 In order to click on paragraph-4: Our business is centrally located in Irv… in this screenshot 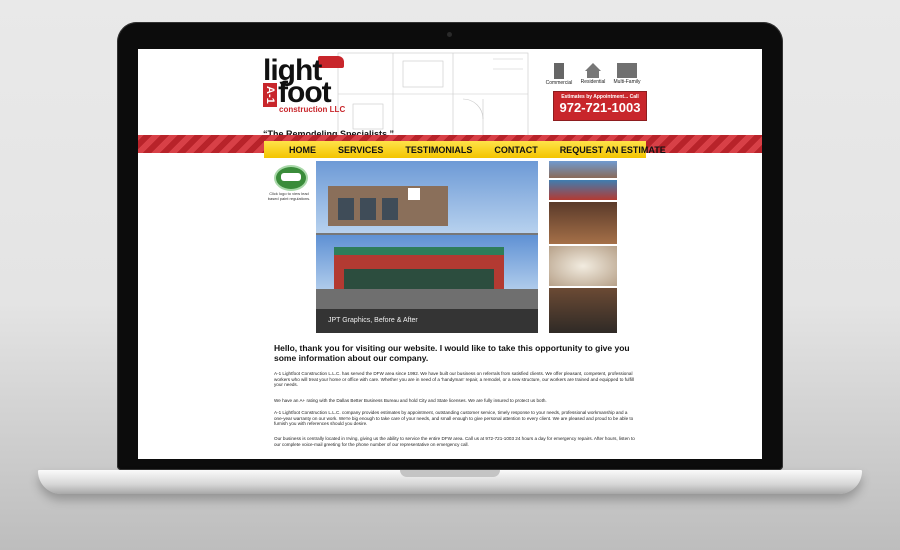, I will do `click(454, 441)`.